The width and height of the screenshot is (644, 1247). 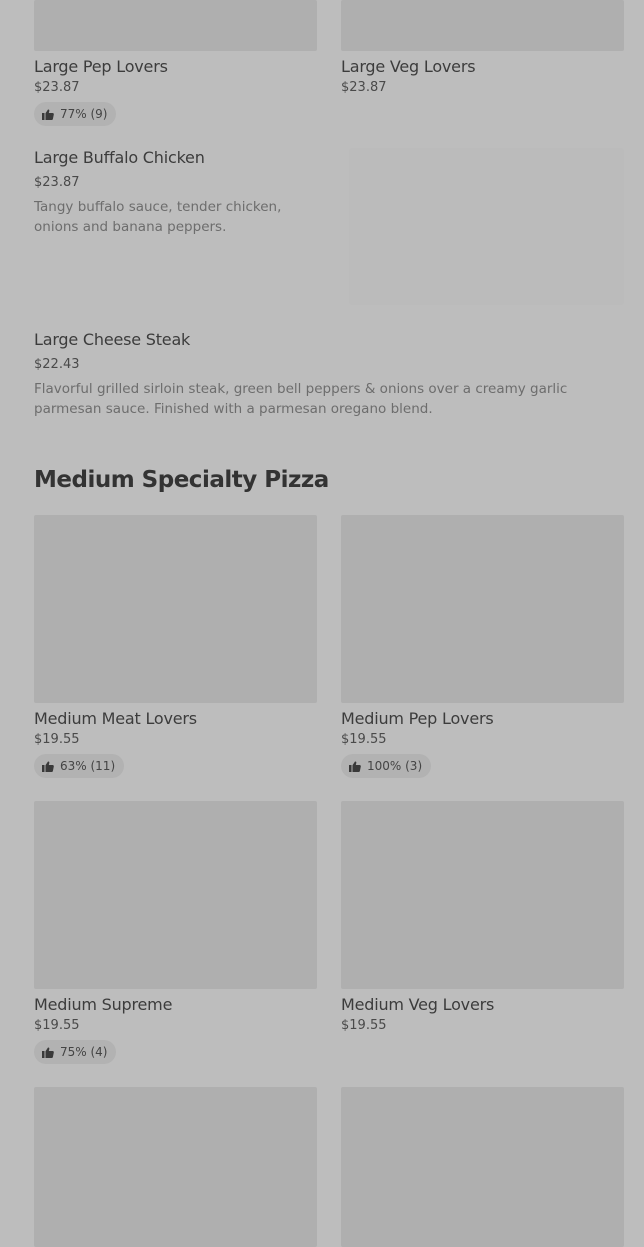 I want to click on section-title: Medium Specialty Pizza, so click(x=181, y=480).